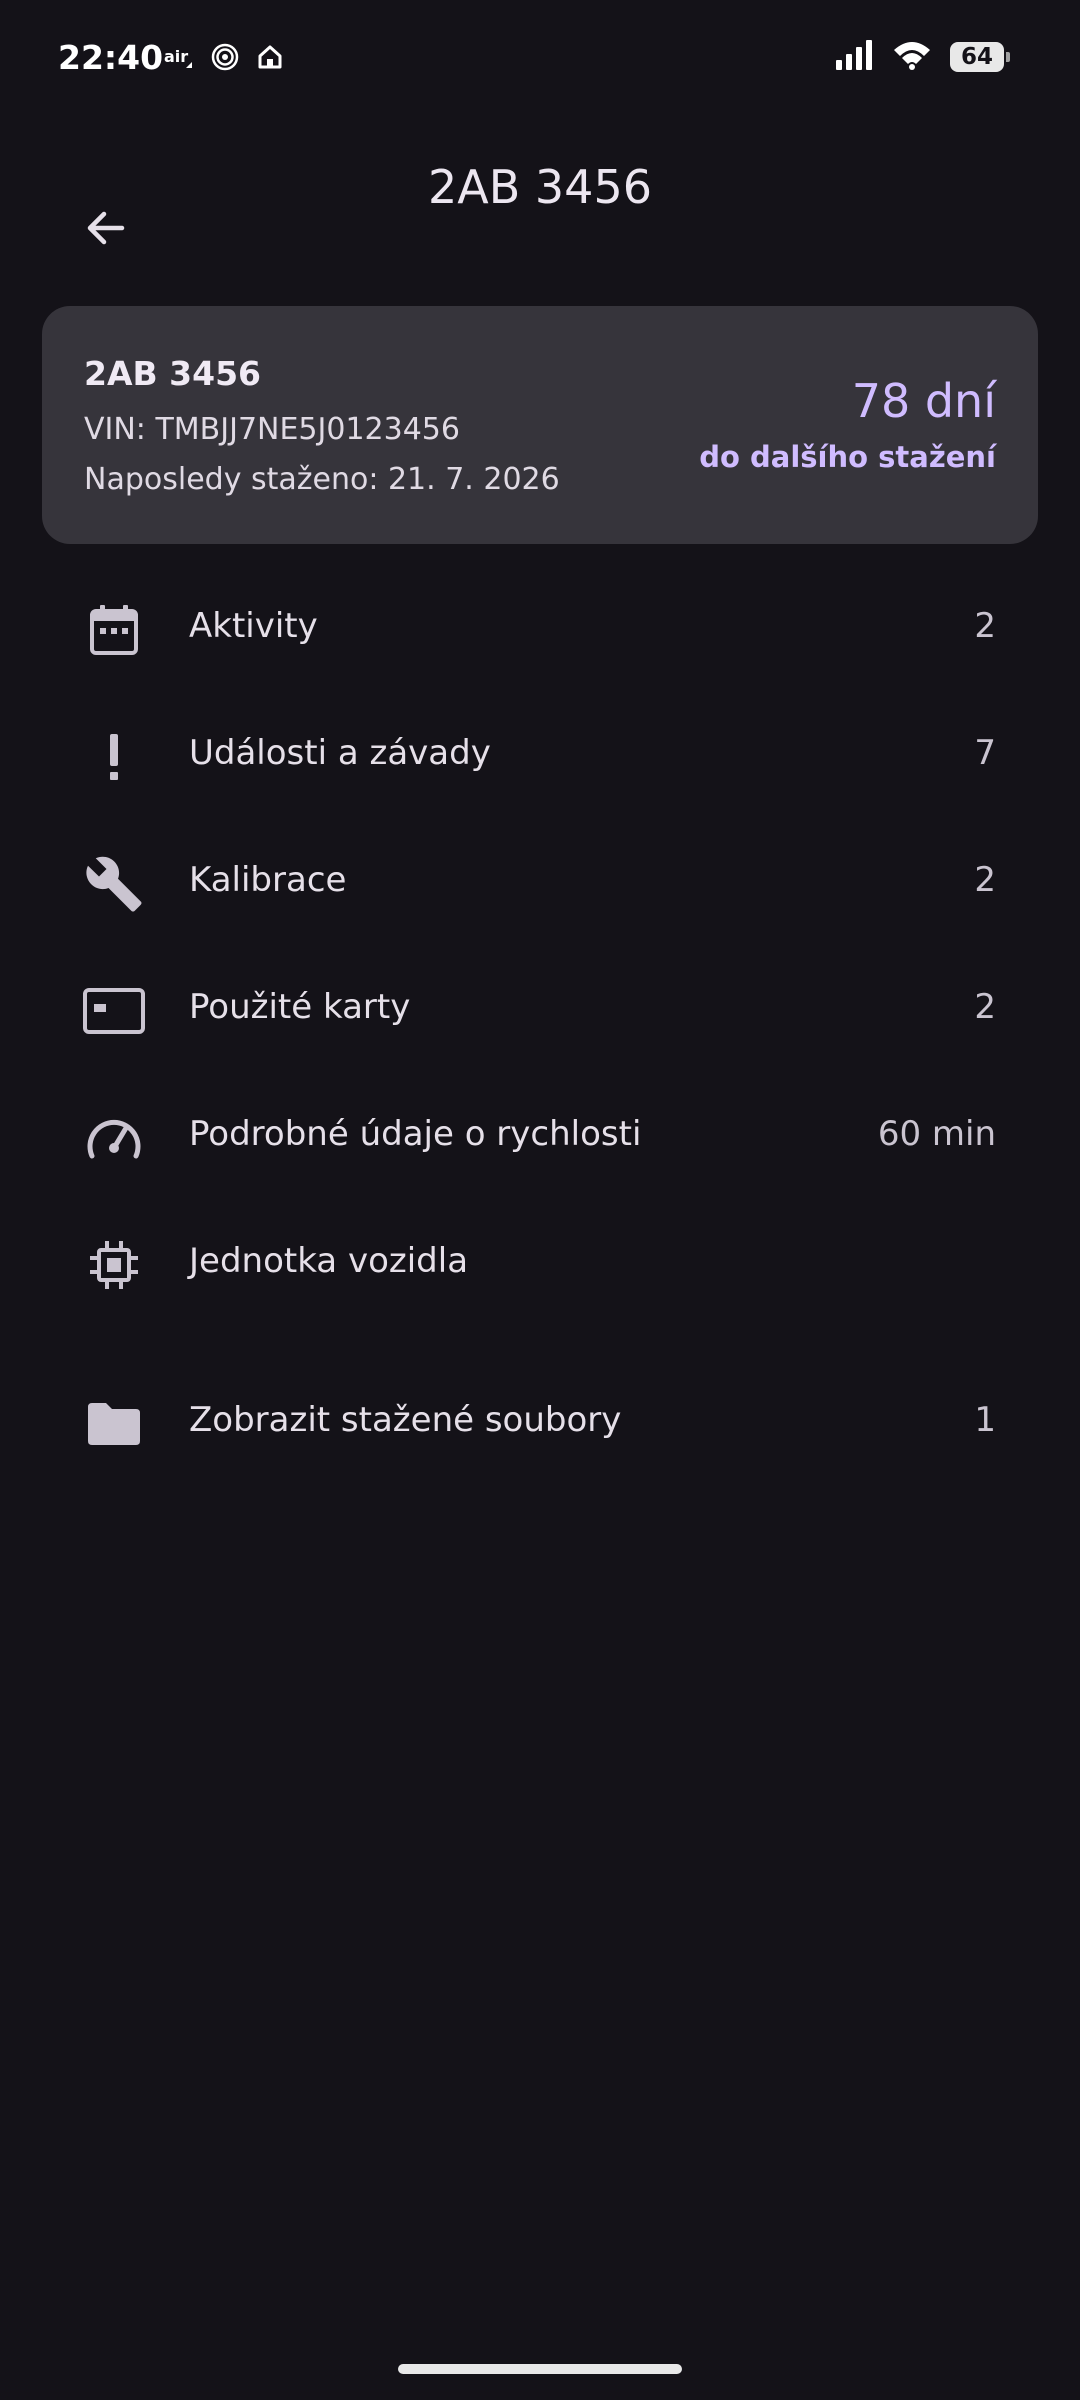 Image resolution: width=1080 pixels, height=2400 pixels. Describe the element at coordinates (111, 57) in the screenshot. I see `status-time: 22:40` at that location.